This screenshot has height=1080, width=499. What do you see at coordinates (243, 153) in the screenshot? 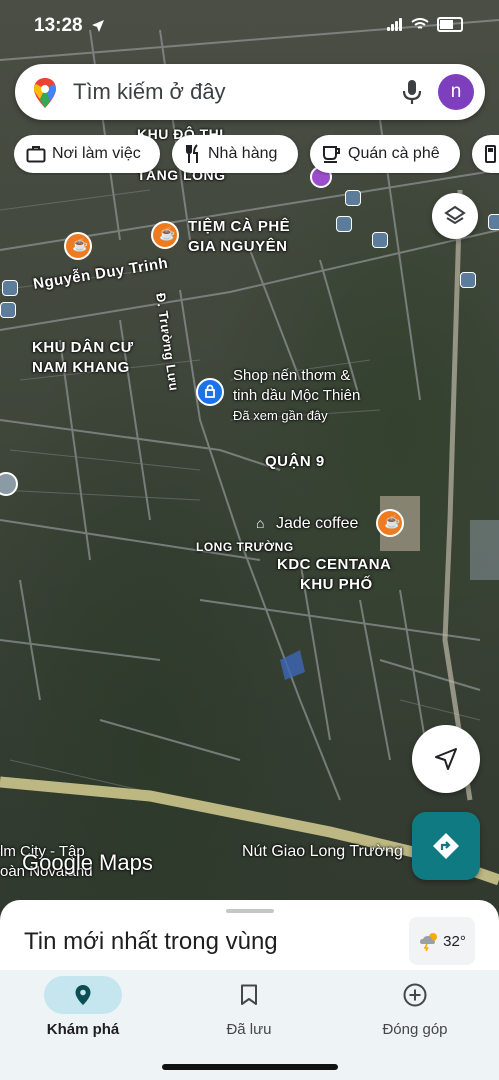
I see `chip-label: Nhà hàng` at bounding box center [243, 153].